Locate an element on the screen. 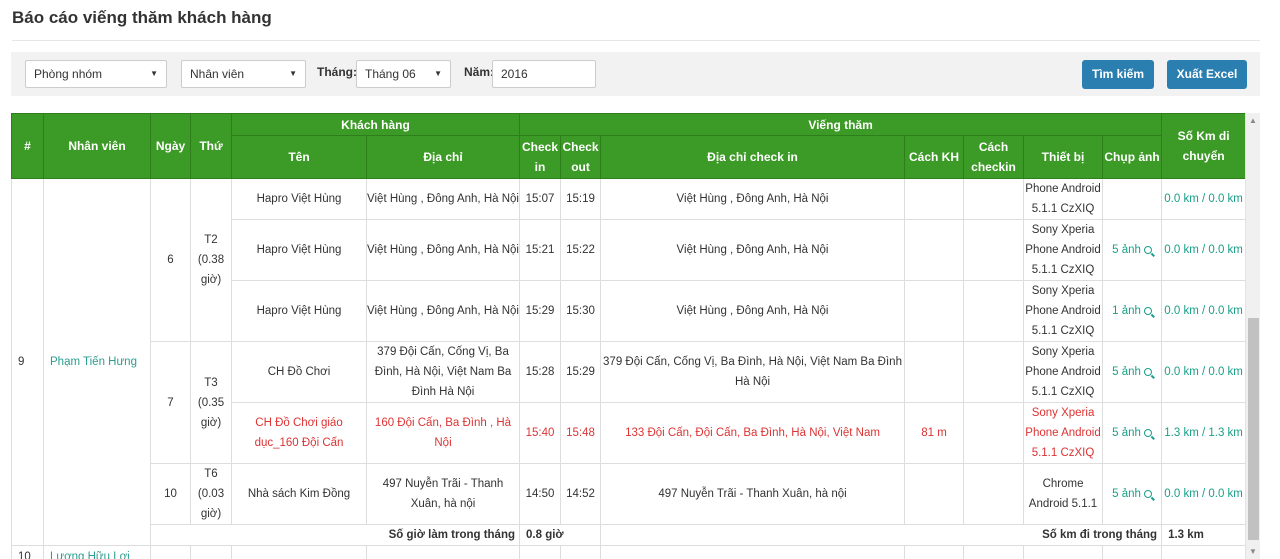  header-distance-checkin: Cách checkin is located at coordinates (994, 157).